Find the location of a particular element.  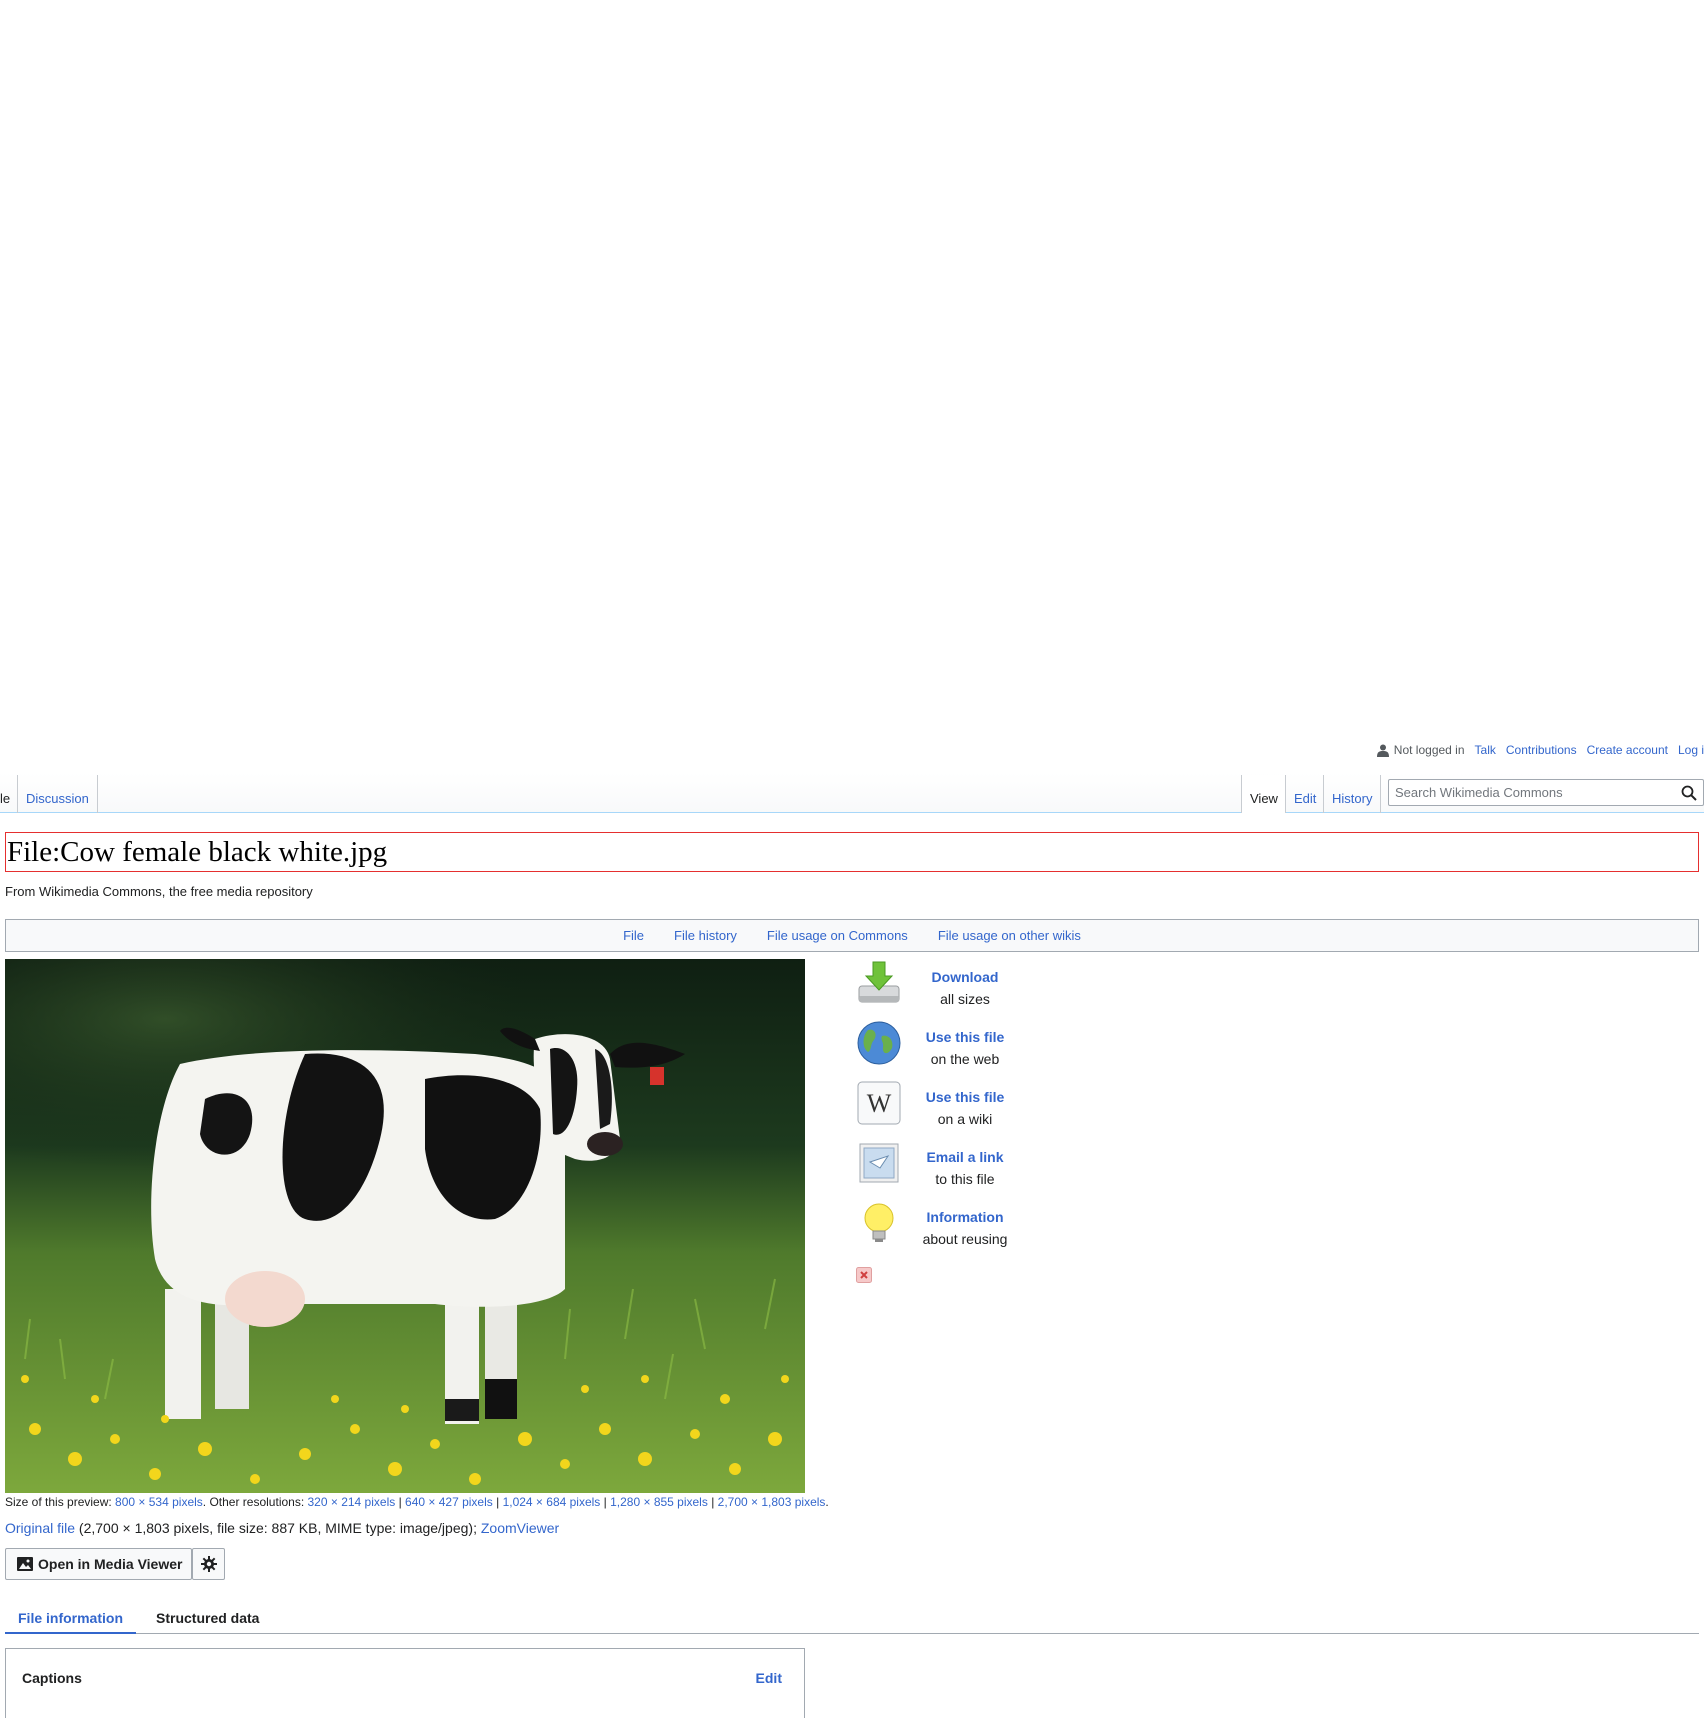

action-use-wiki: W Use this file on a wiki is located at coordinates (950, 1110).